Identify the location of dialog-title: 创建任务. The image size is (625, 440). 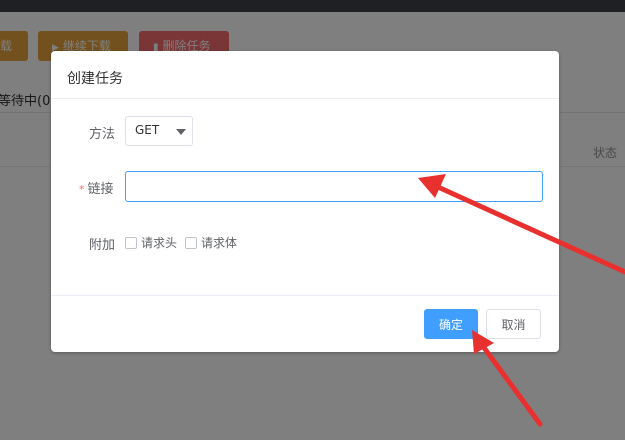
(95, 79).